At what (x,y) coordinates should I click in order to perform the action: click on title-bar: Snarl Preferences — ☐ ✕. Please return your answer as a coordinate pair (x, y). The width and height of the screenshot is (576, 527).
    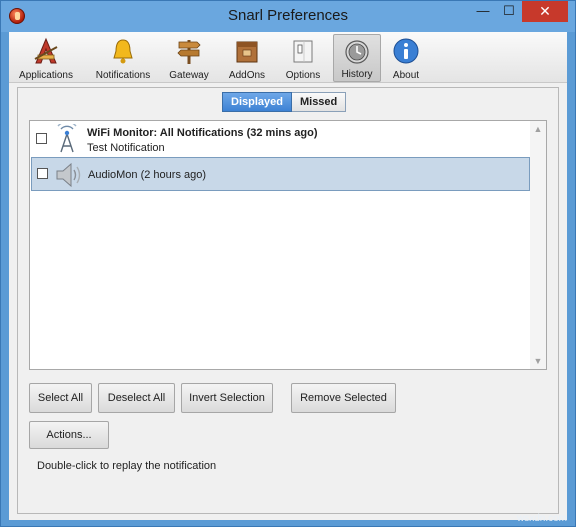
    Looking at the image, I should click on (288, 16).